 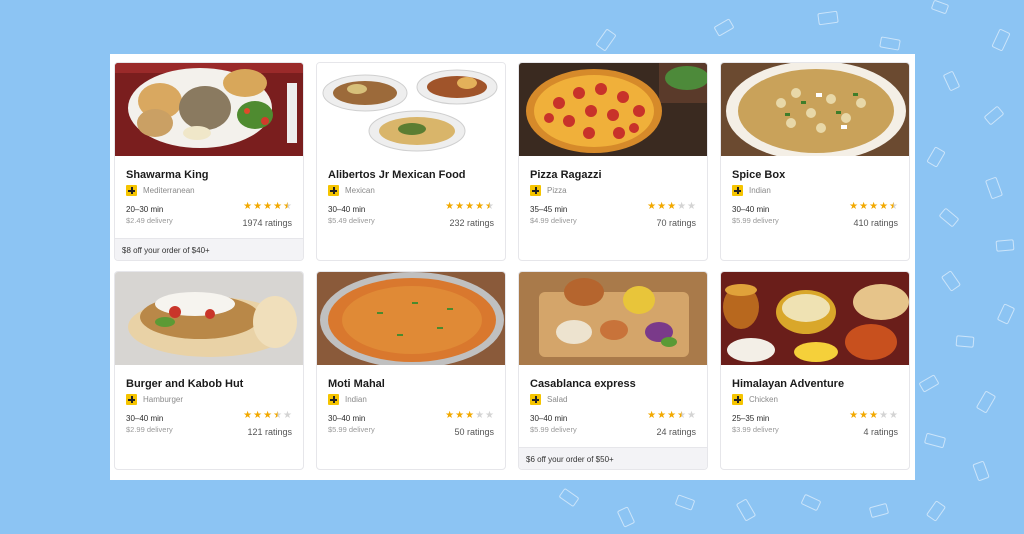 What do you see at coordinates (751, 190) in the screenshot?
I see `restaurant-category: Indian` at bounding box center [751, 190].